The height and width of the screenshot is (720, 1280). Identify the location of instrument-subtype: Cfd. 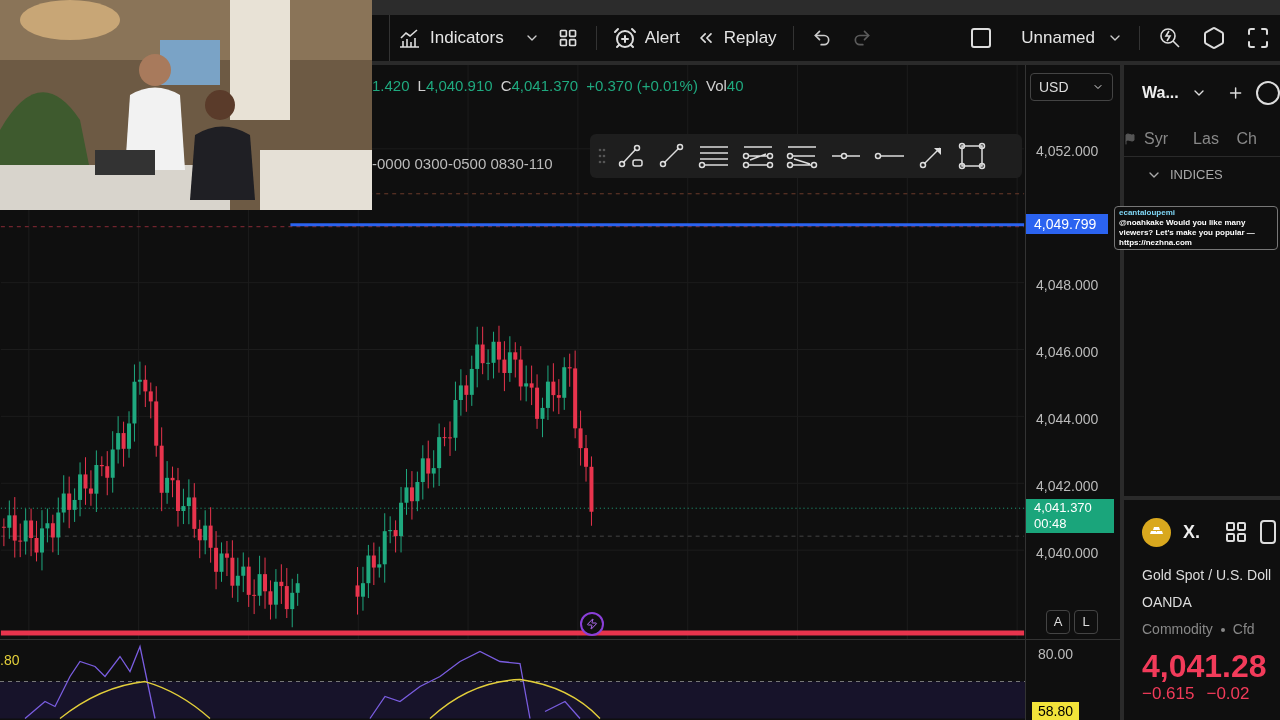
(1243, 629).